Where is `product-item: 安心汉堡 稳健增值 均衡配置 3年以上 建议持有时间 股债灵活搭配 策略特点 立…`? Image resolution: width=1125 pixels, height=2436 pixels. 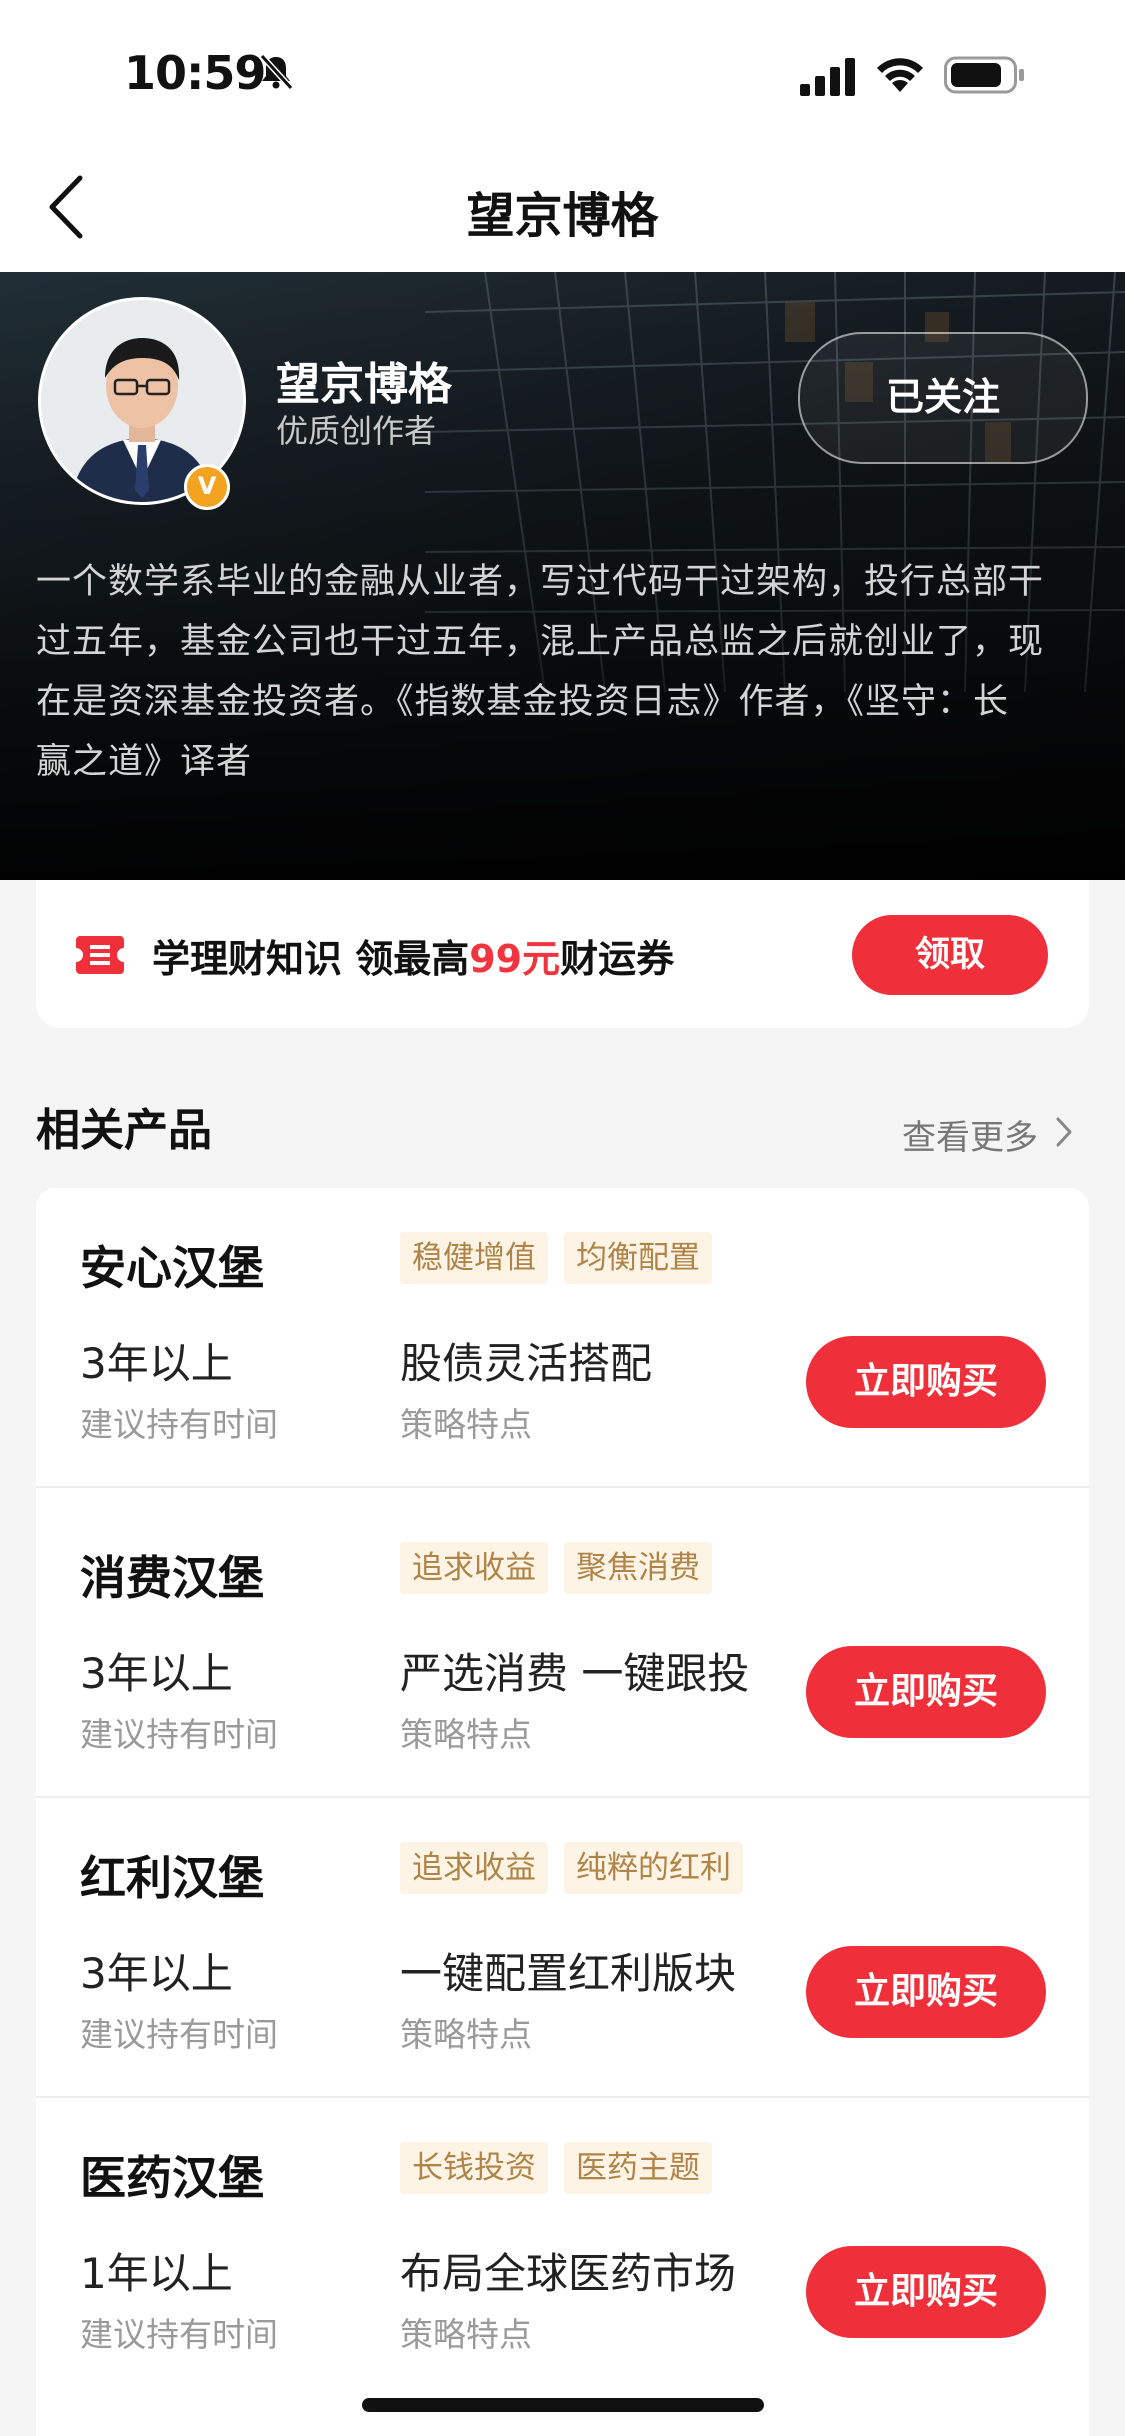
product-item: 安心汉堡 稳健增值 均衡配置 3年以上 建议持有时间 股债灵活搭配 策略特点 立… is located at coordinates (562, 1338).